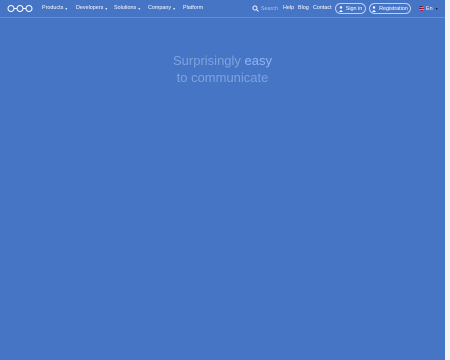 The image size is (450, 360). Describe the element at coordinates (20, 8) in the screenshot. I see `infinity-logo` at that location.